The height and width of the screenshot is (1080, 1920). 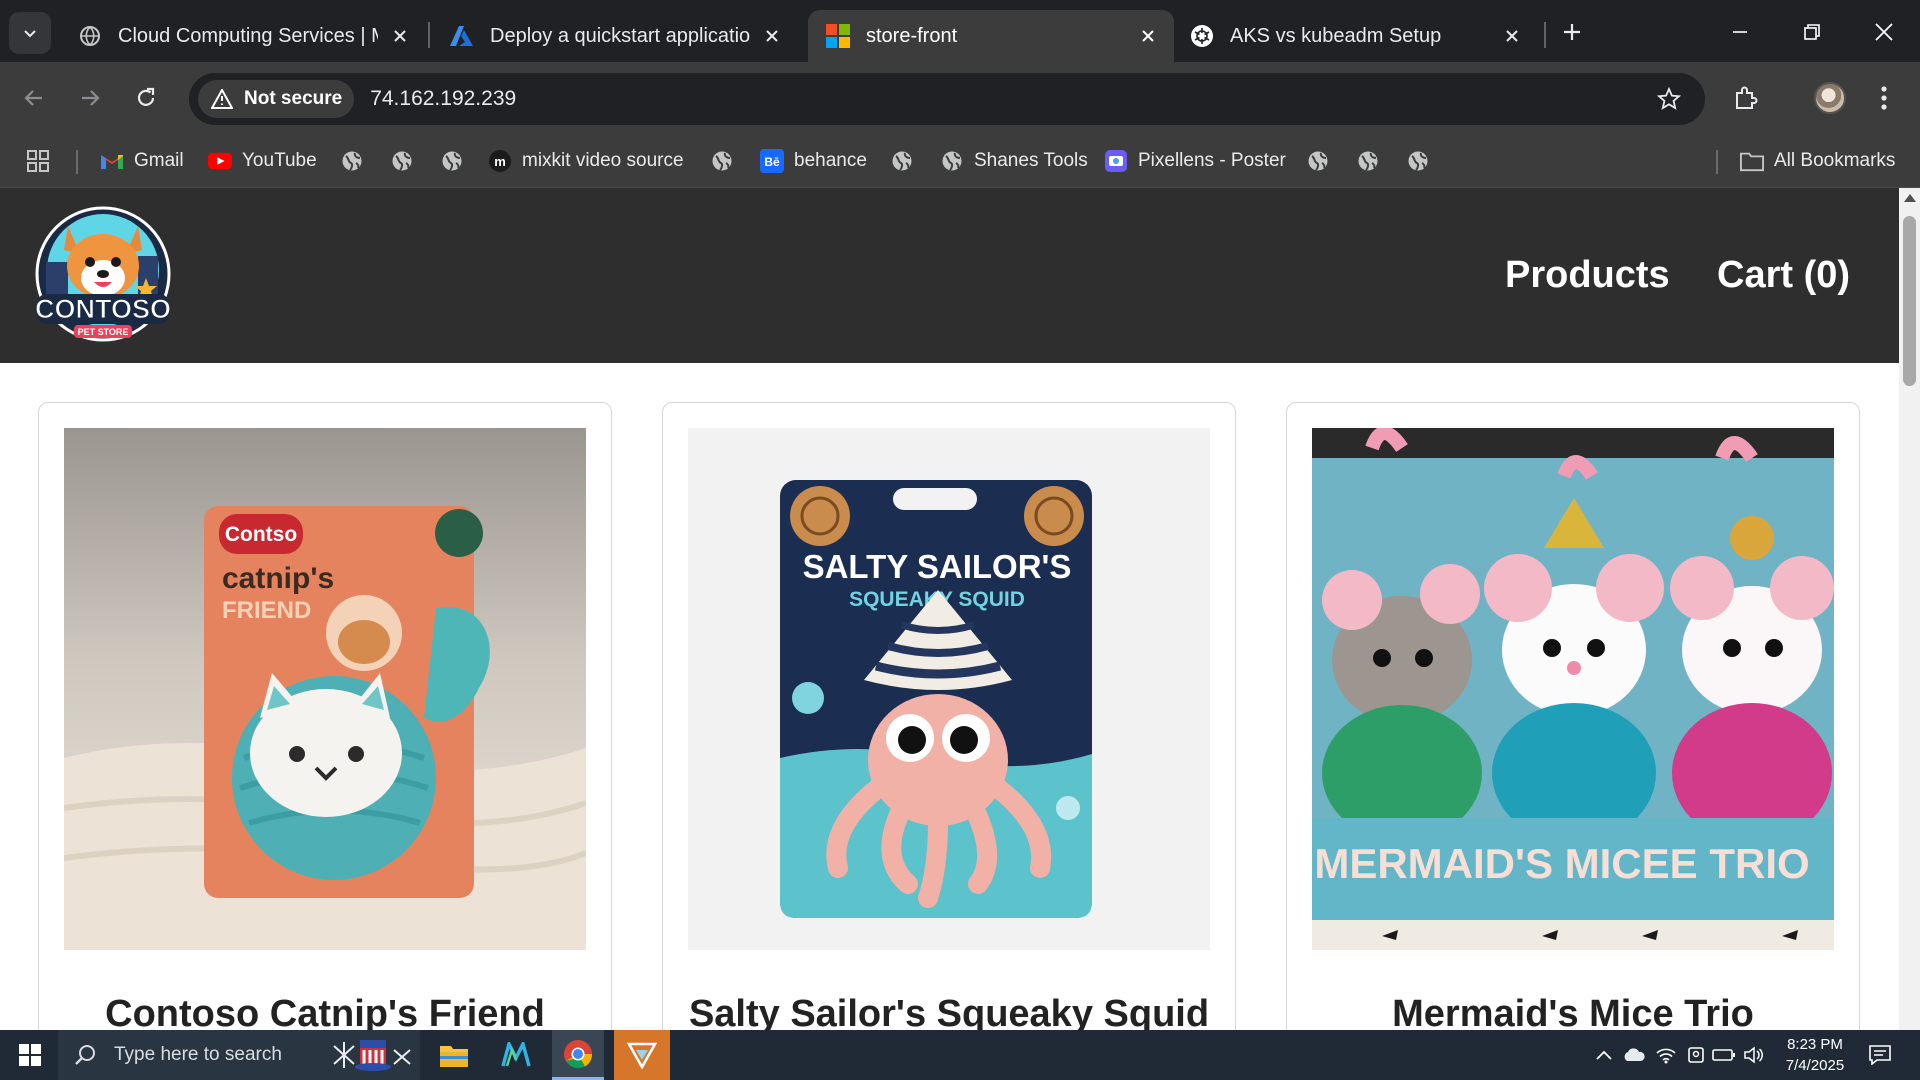 I want to click on contoso-logo: CONTOSO PET STORE, so click(x=103, y=276).